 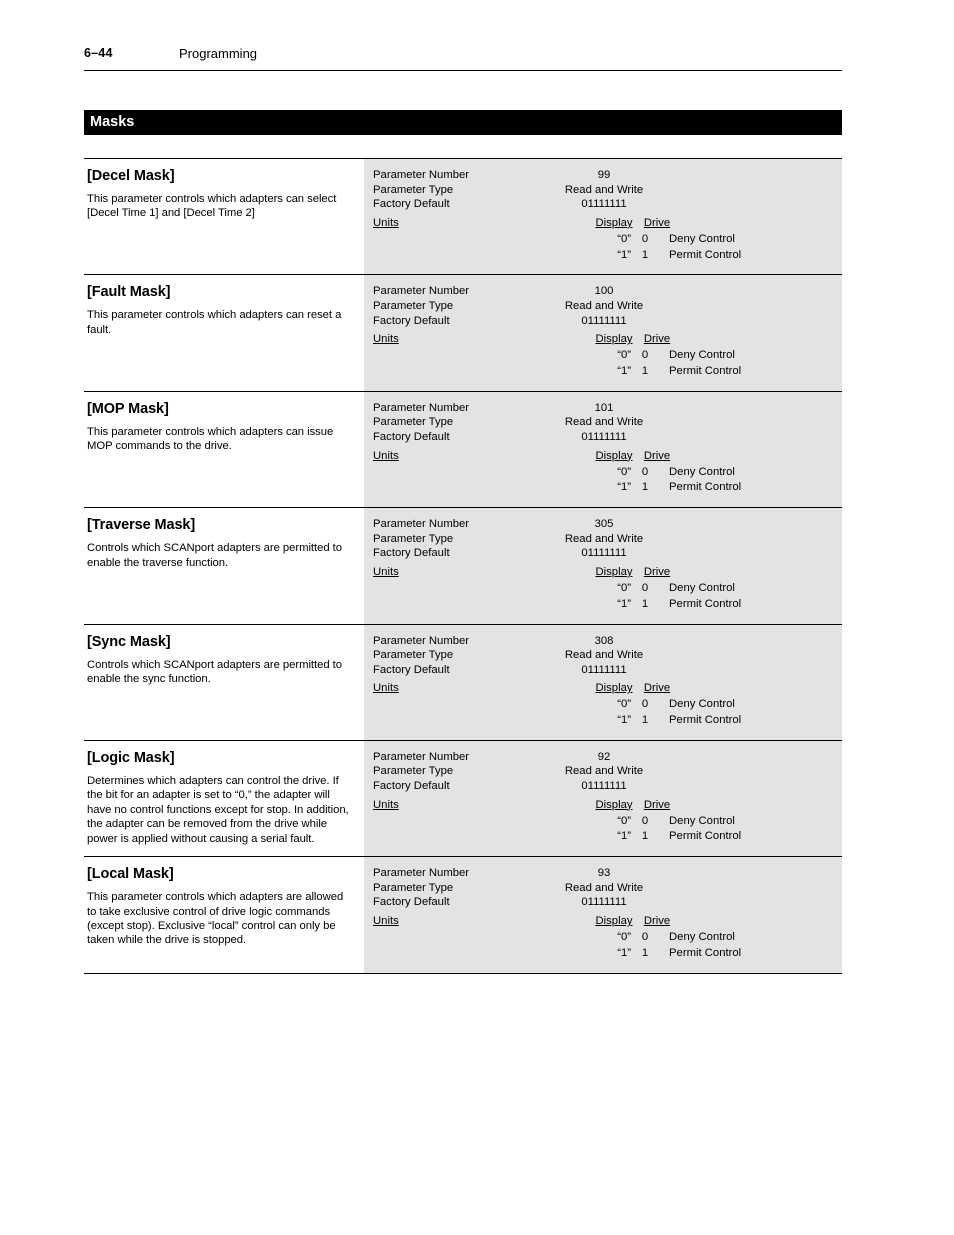 What do you see at coordinates (386, 921) in the screenshot?
I see `units-label: Units` at bounding box center [386, 921].